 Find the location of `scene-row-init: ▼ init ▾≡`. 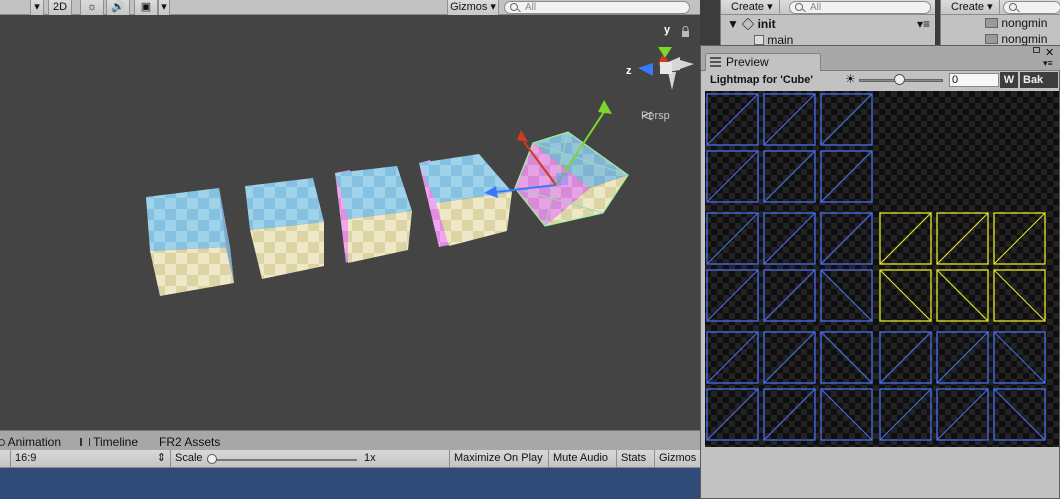

scene-row-init: ▼ init ▾≡ is located at coordinates (830, 24).